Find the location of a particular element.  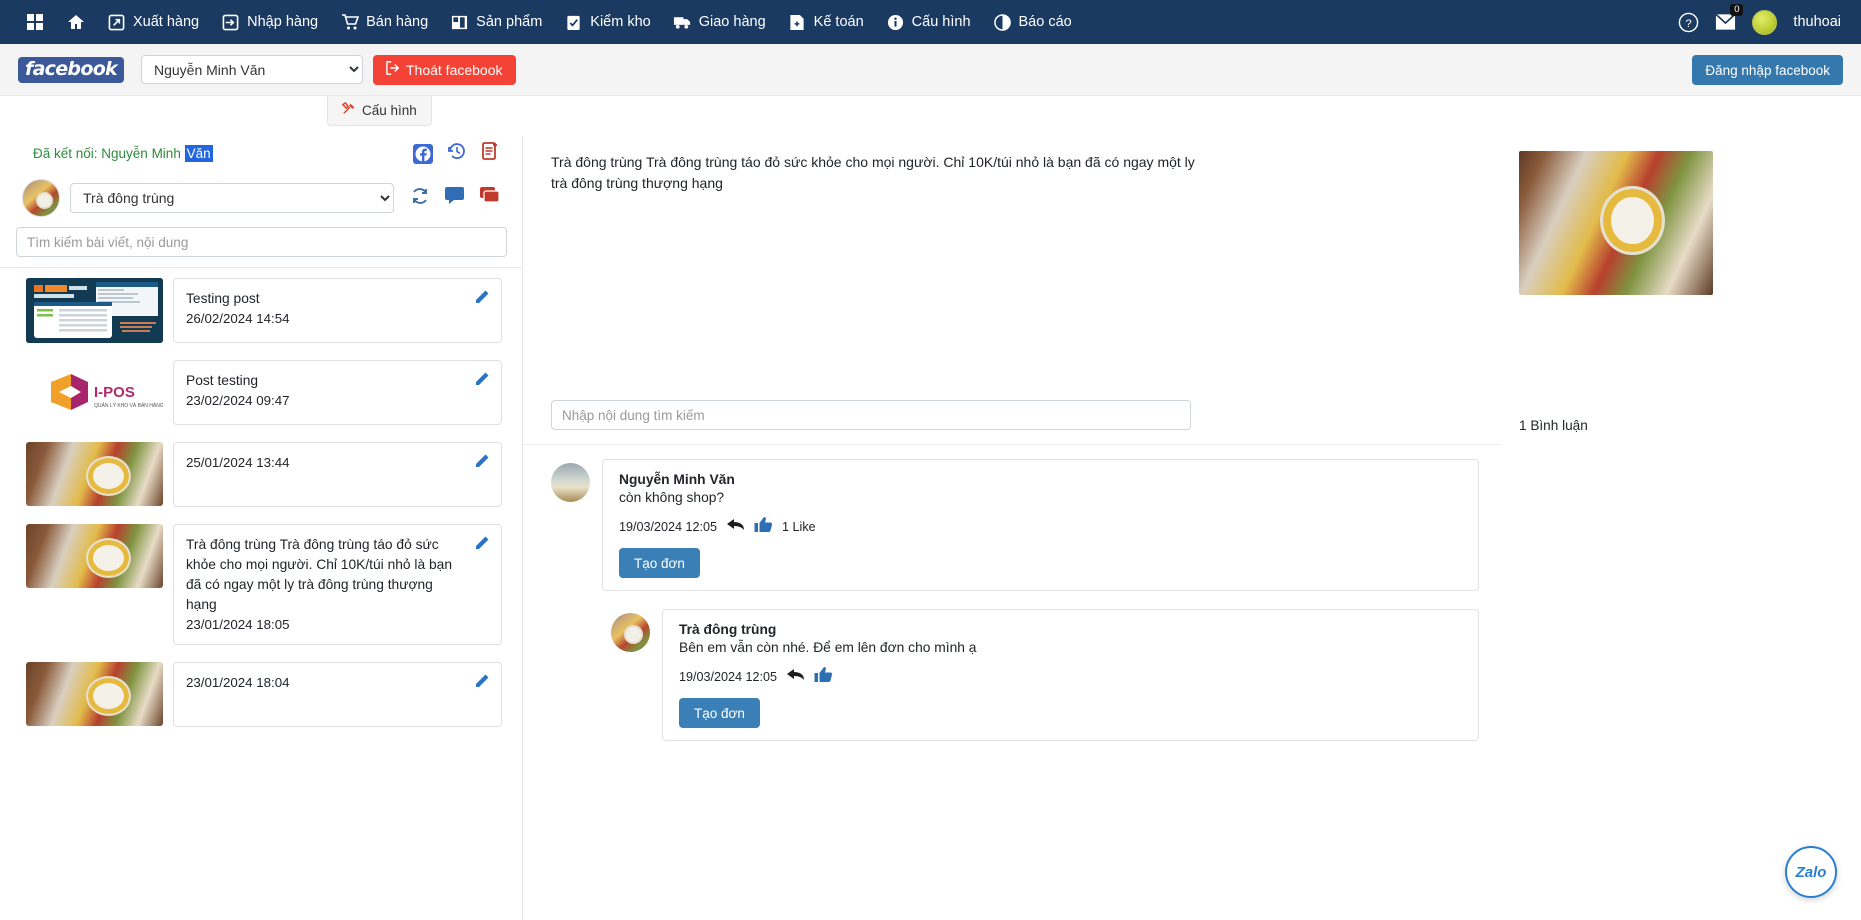

list-item: 23/01/2024 18:04 is located at coordinates (264, 694).